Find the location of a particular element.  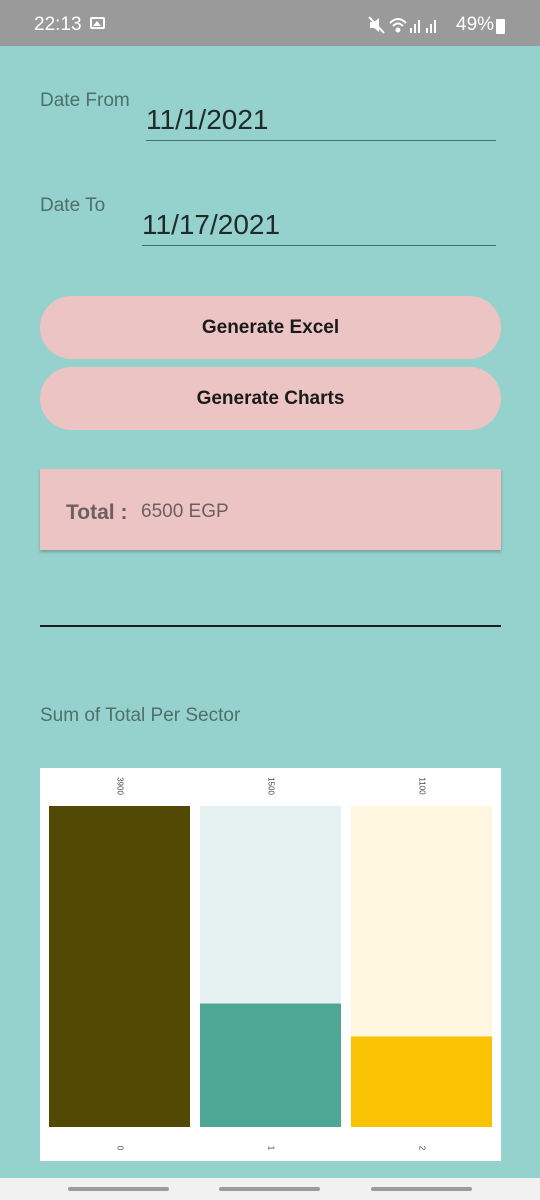

chart-title: Sum of Total Per Sector is located at coordinates (140, 715).